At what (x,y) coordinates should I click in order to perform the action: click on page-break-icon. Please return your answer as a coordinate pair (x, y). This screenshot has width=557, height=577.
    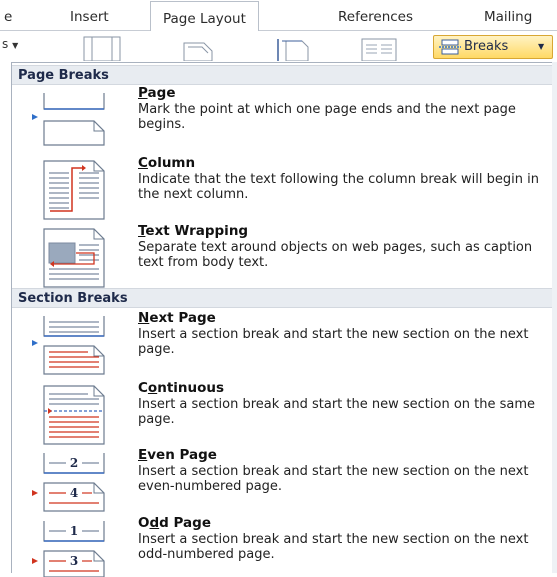
    Looking at the image, I should click on (68, 119).